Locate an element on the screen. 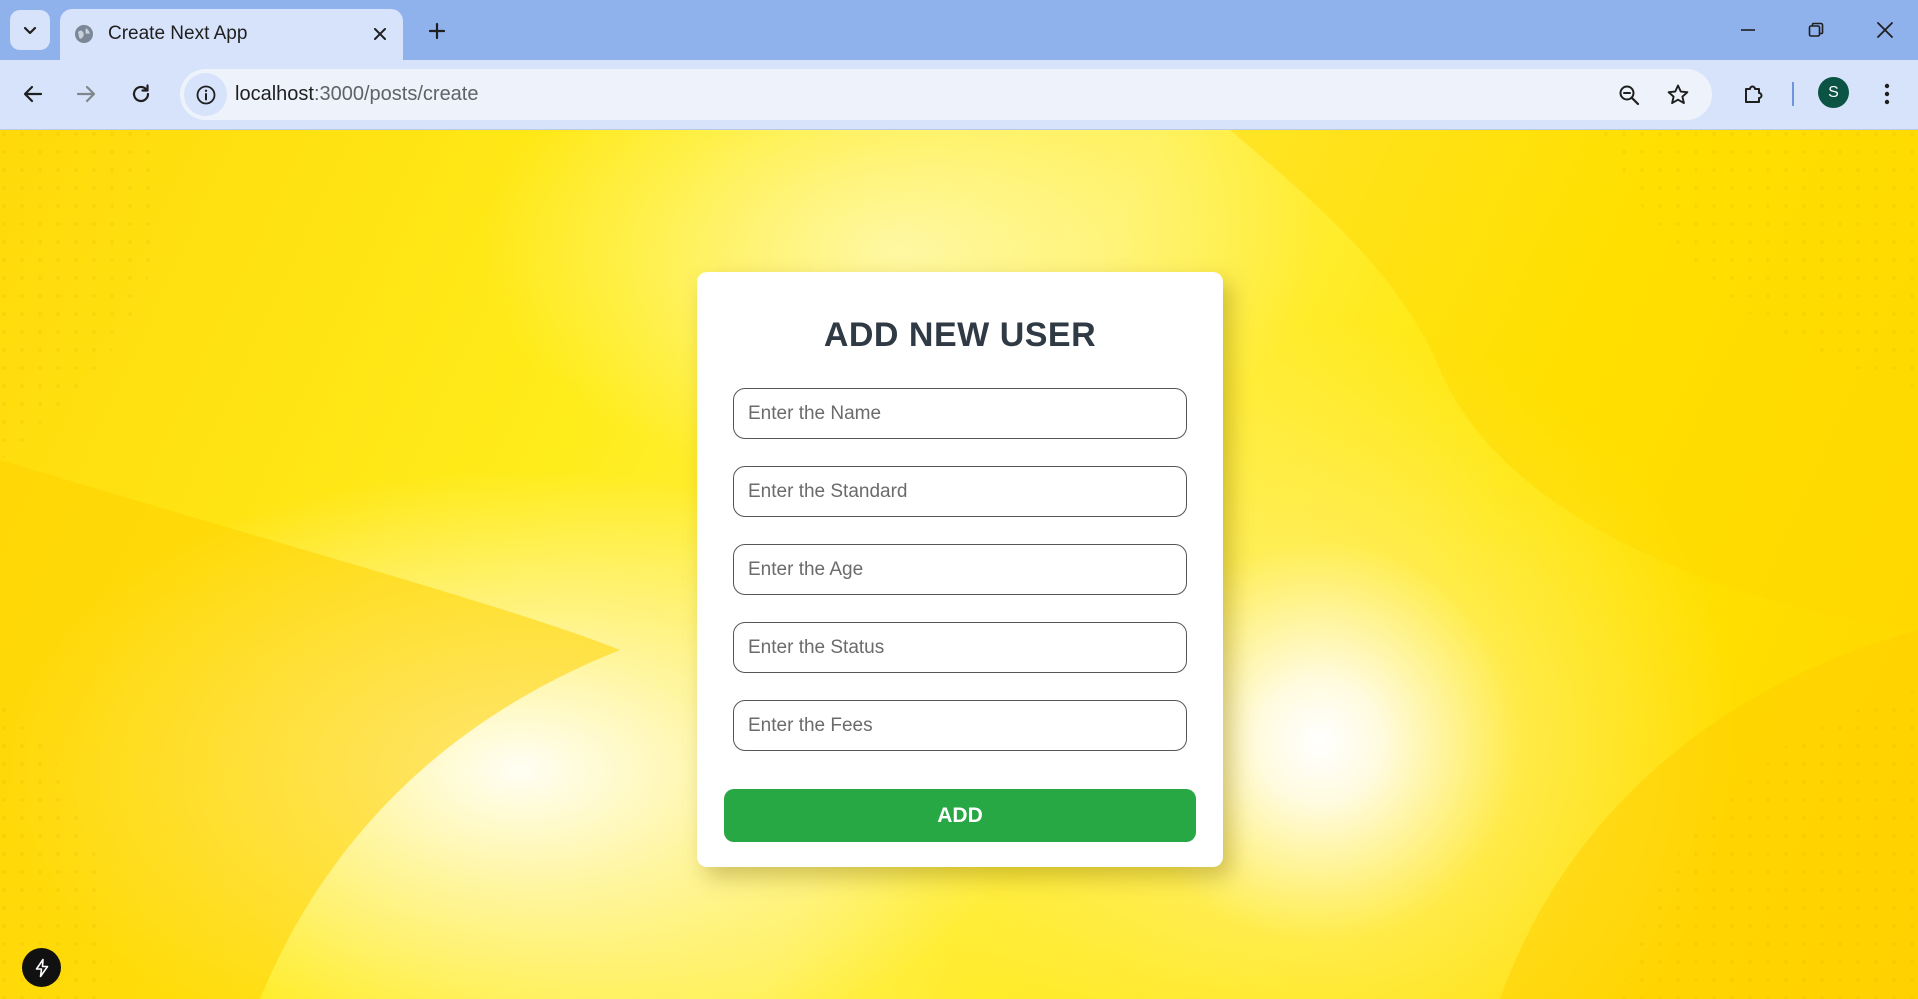  arrow-left-icon is located at coordinates (33, 94).